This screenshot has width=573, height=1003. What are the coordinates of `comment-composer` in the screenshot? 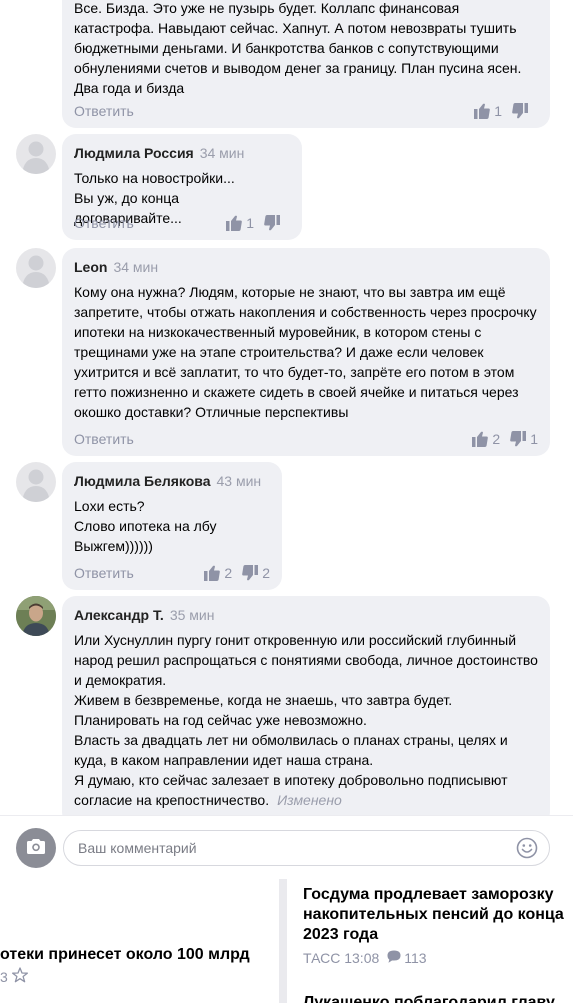 It's located at (286, 847).